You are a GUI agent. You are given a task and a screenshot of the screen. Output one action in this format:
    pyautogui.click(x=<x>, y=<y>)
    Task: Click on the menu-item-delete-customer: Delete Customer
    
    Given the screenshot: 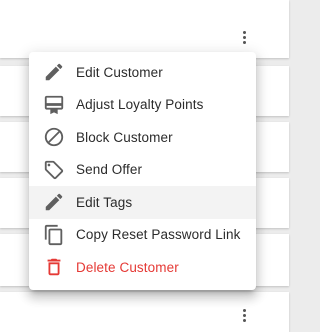 What is the action you would take?
    pyautogui.click(x=142, y=267)
    